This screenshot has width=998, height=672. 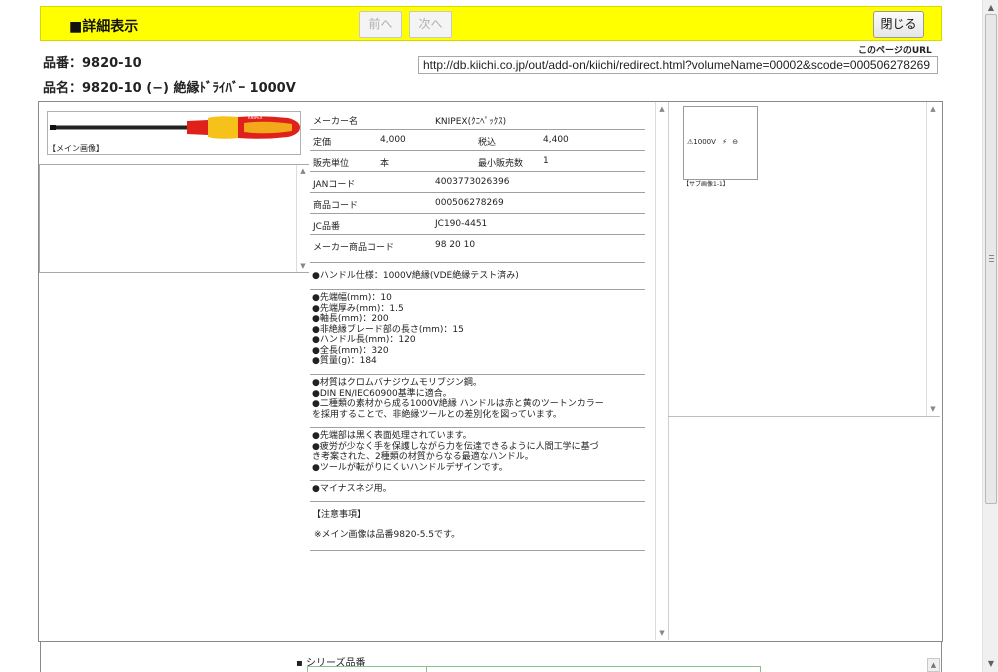 What do you see at coordinates (392, 436) in the screenshot?
I see `desc-line: ●先端部は黒く表面処理されています。` at bounding box center [392, 436].